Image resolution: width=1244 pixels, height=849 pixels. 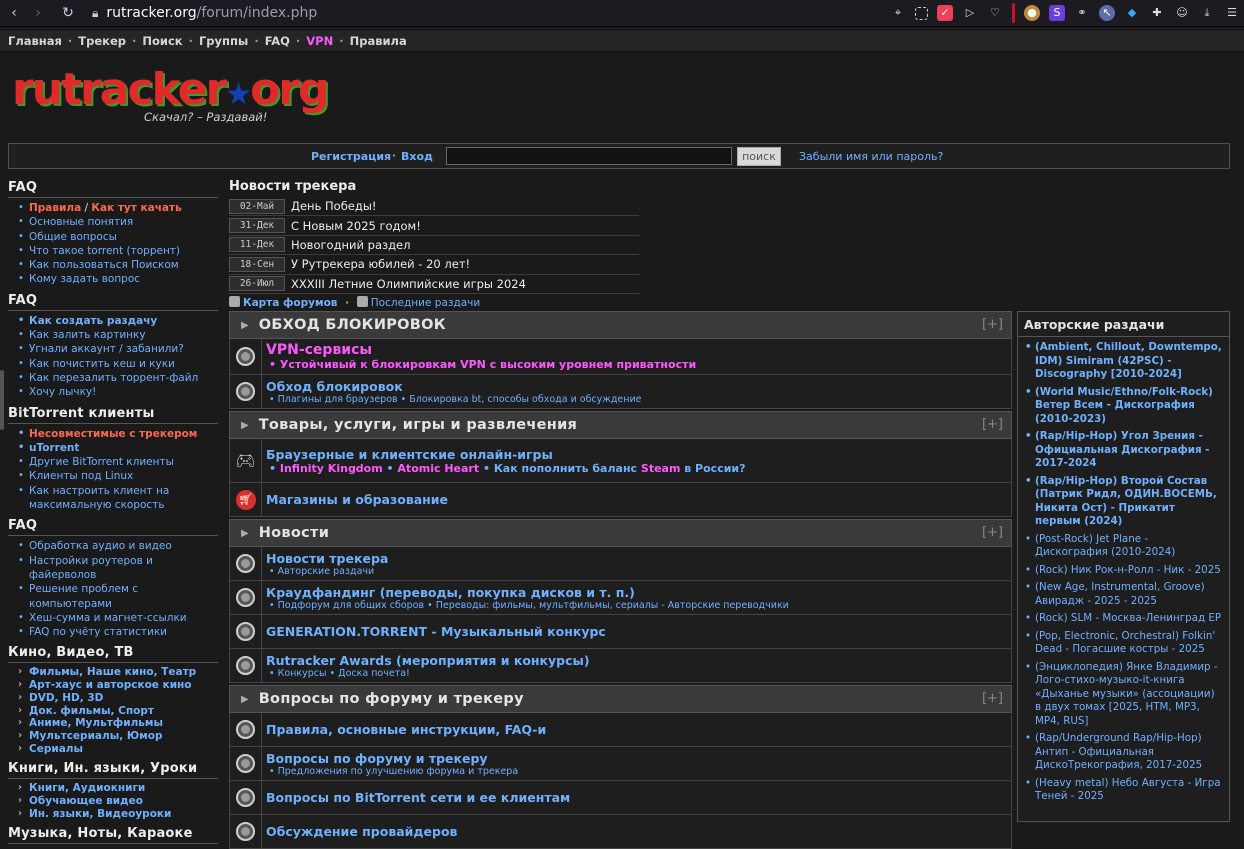 What do you see at coordinates (290, 303) in the screenshot?
I see `forum-map-link: Карта форумов` at bounding box center [290, 303].